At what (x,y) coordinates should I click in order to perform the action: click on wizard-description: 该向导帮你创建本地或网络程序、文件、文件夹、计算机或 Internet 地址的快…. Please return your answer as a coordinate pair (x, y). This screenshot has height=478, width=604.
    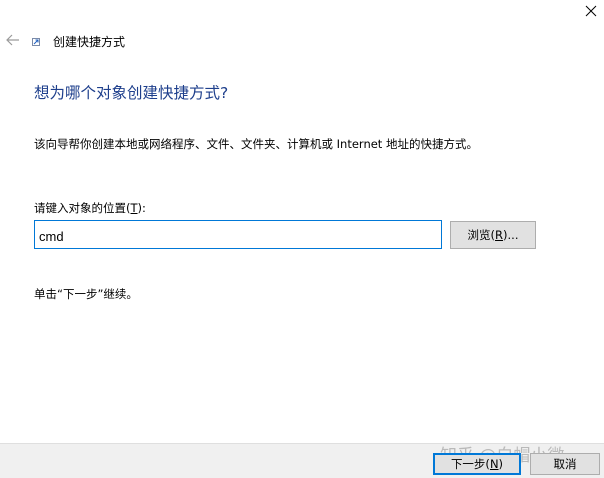
    Looking at the image, I should click on (256, 144).